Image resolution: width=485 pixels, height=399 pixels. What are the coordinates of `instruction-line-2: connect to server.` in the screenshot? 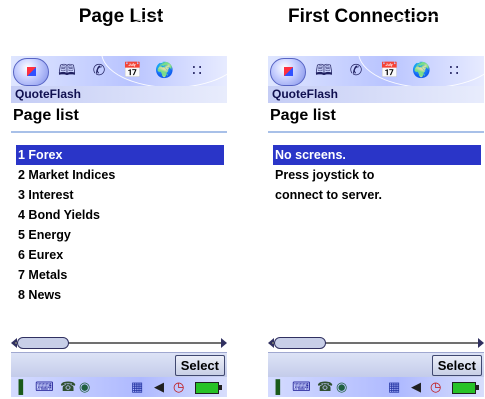 It's located at (328, 195).